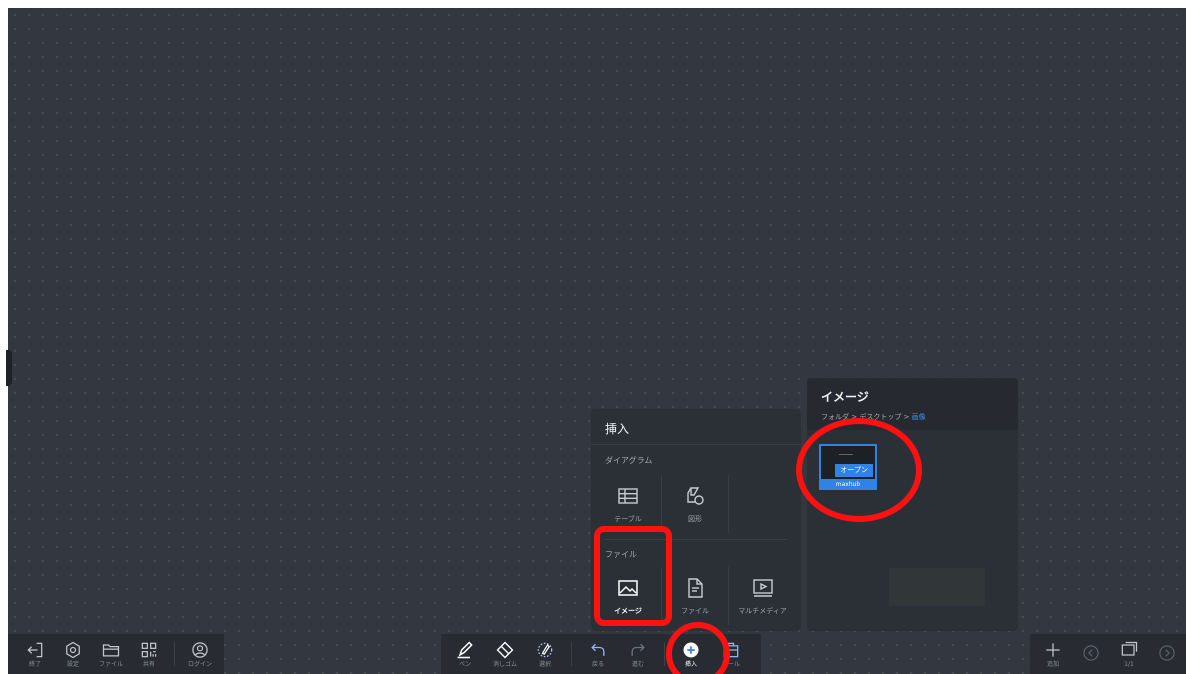 This screenshot has height=674, width=1186. I want to click on multimedia-icon, so click(762, 588).